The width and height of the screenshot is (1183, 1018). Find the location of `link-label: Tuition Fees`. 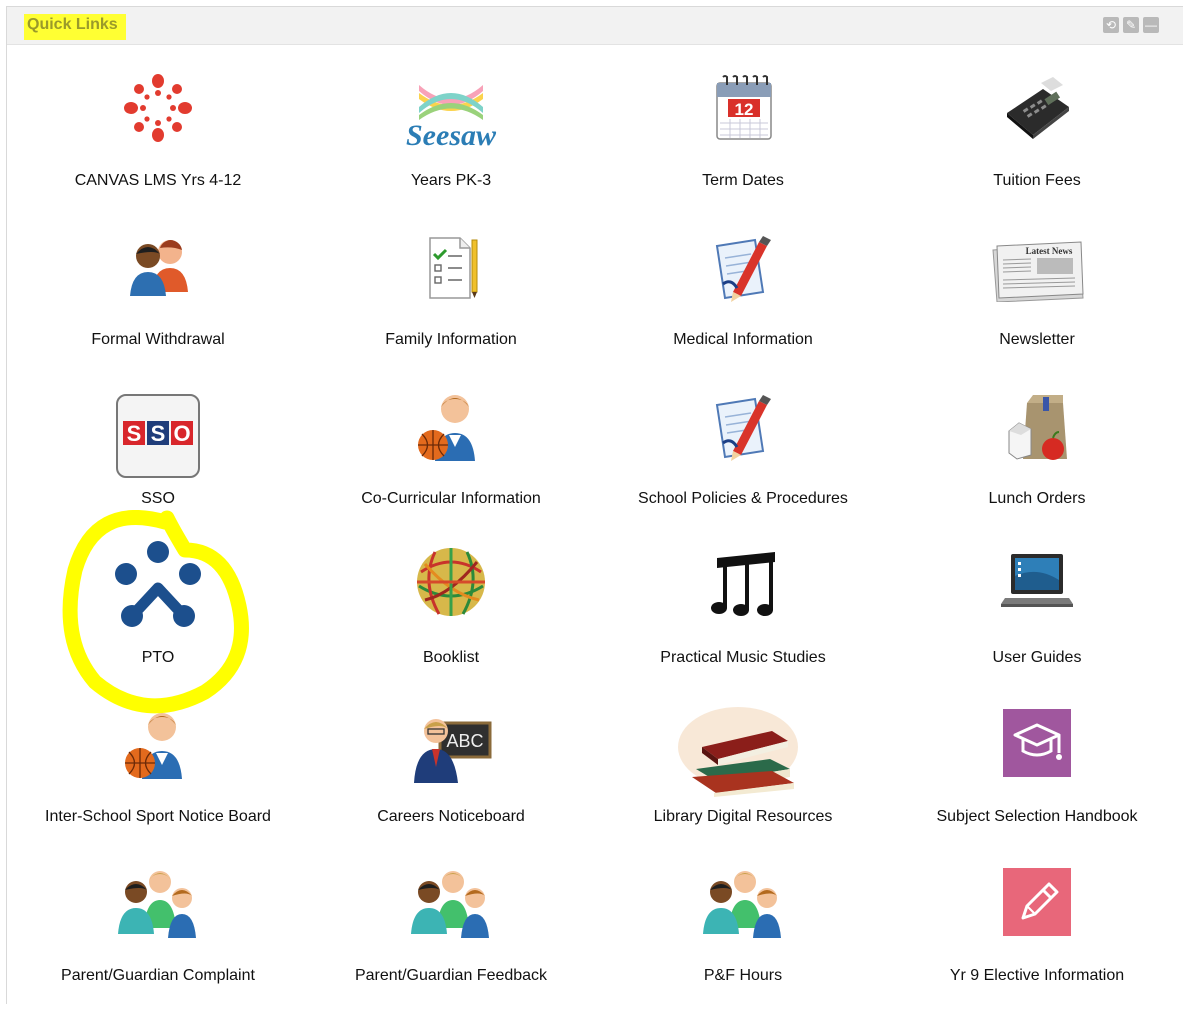

link-label: Tuition Fees is located at coordinates (1037, 180).